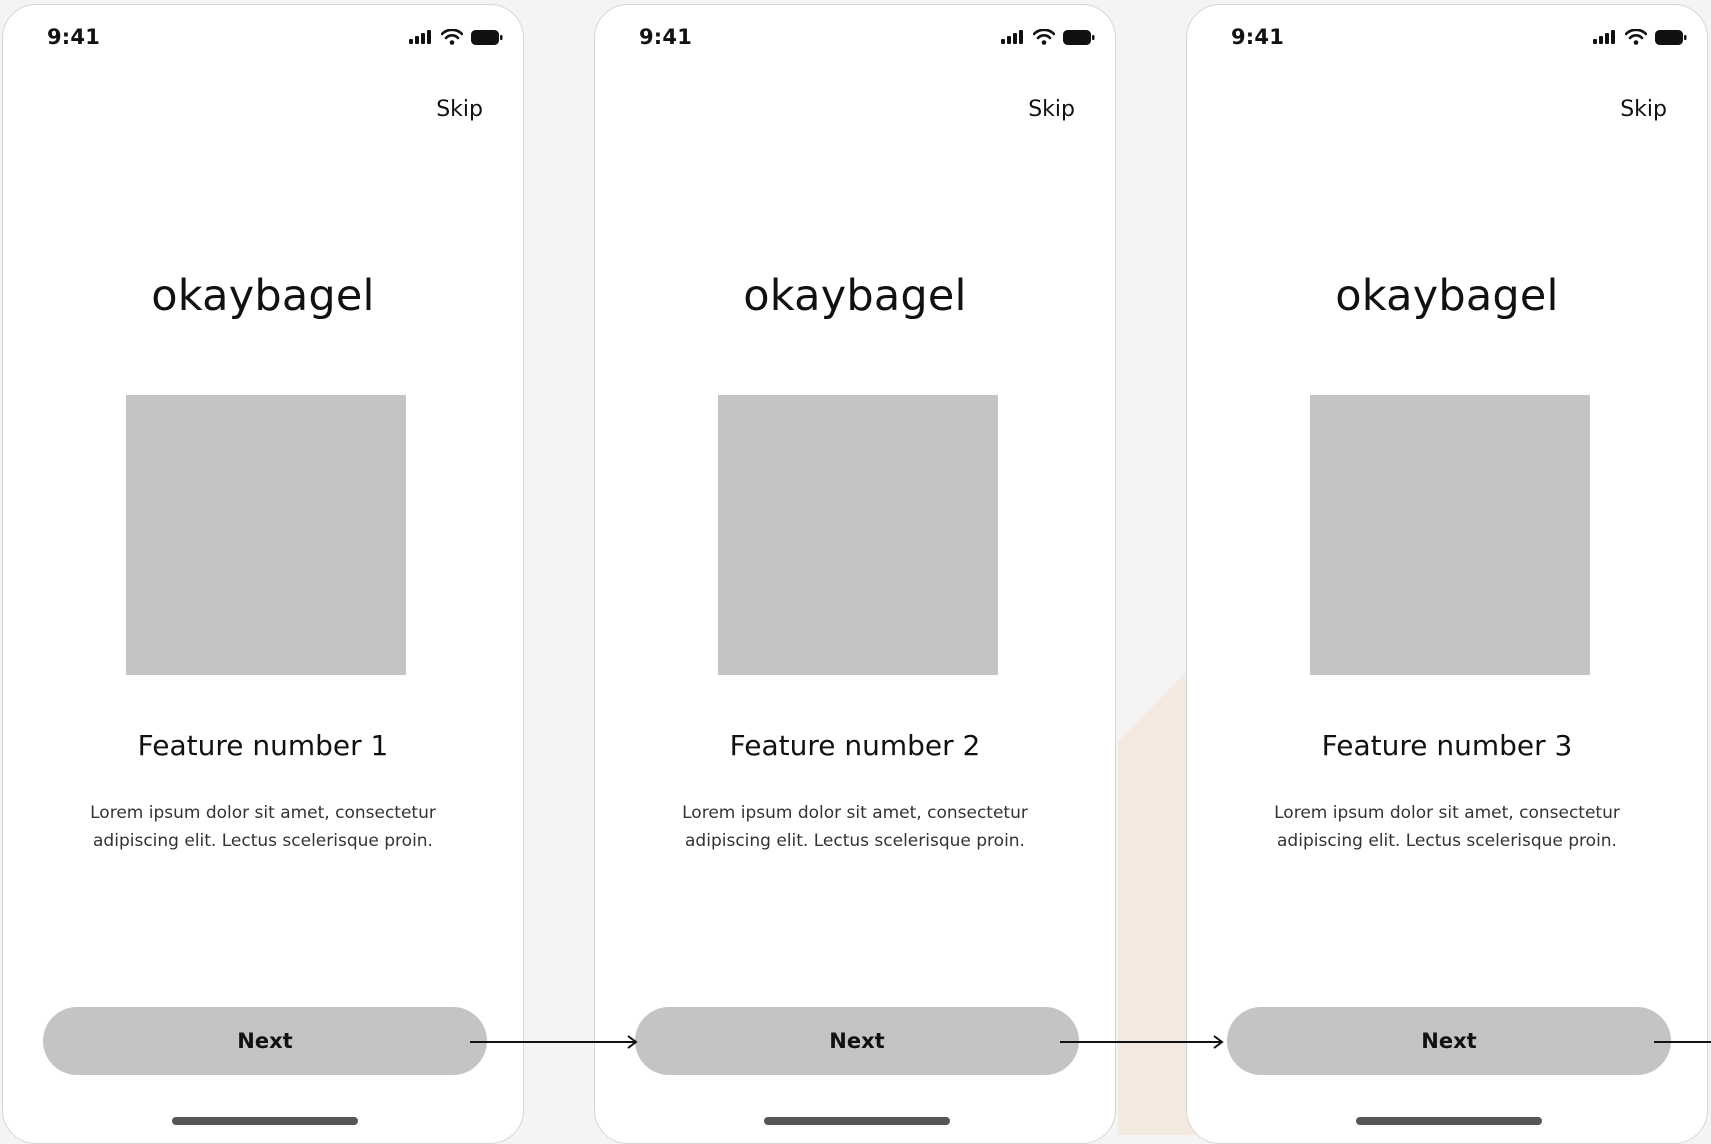 This screenshot has width=1711, height=1144. What do you see at coordinates (1447, 745) in the screenshot?
I see `feature-title: Feature number 3` at bounding box center [1447, 745].